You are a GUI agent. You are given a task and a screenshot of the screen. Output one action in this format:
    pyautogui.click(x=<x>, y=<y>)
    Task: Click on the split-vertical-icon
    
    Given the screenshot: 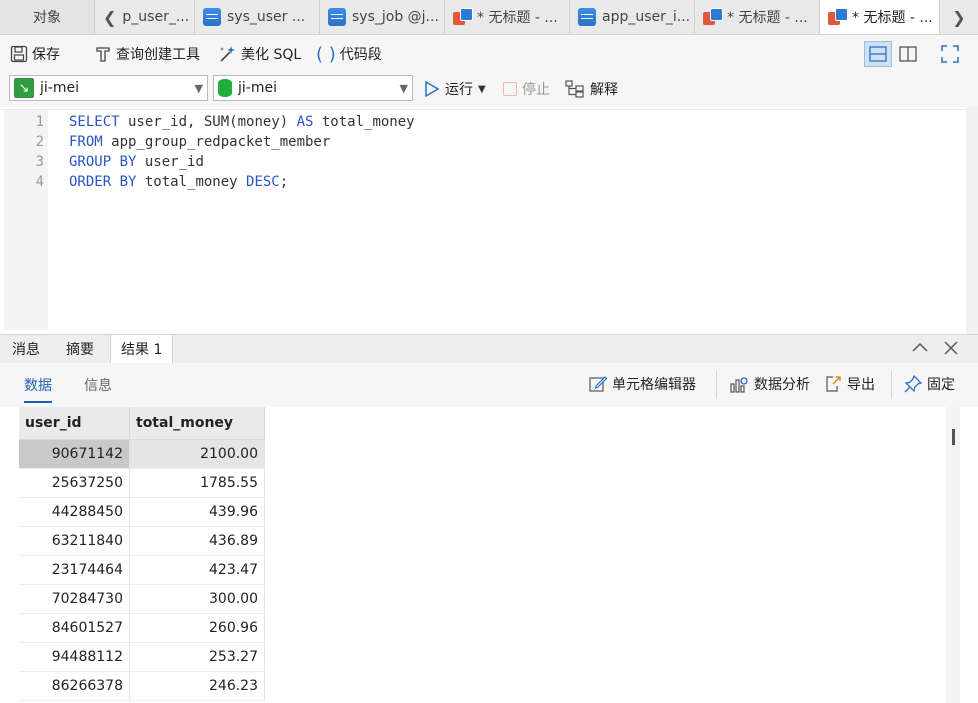 What is the action you would take?
    pyautogui.click(x=908, y=54)
    